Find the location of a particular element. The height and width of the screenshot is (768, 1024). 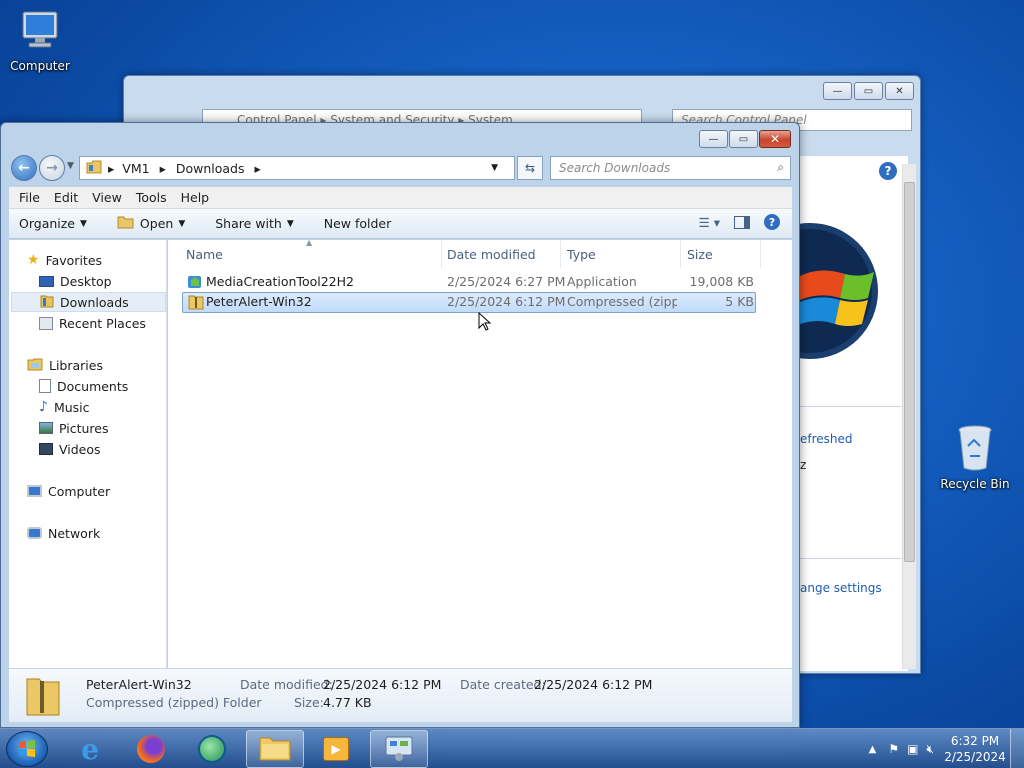

details-size-label: Size: is located at coordinates (309, 702).